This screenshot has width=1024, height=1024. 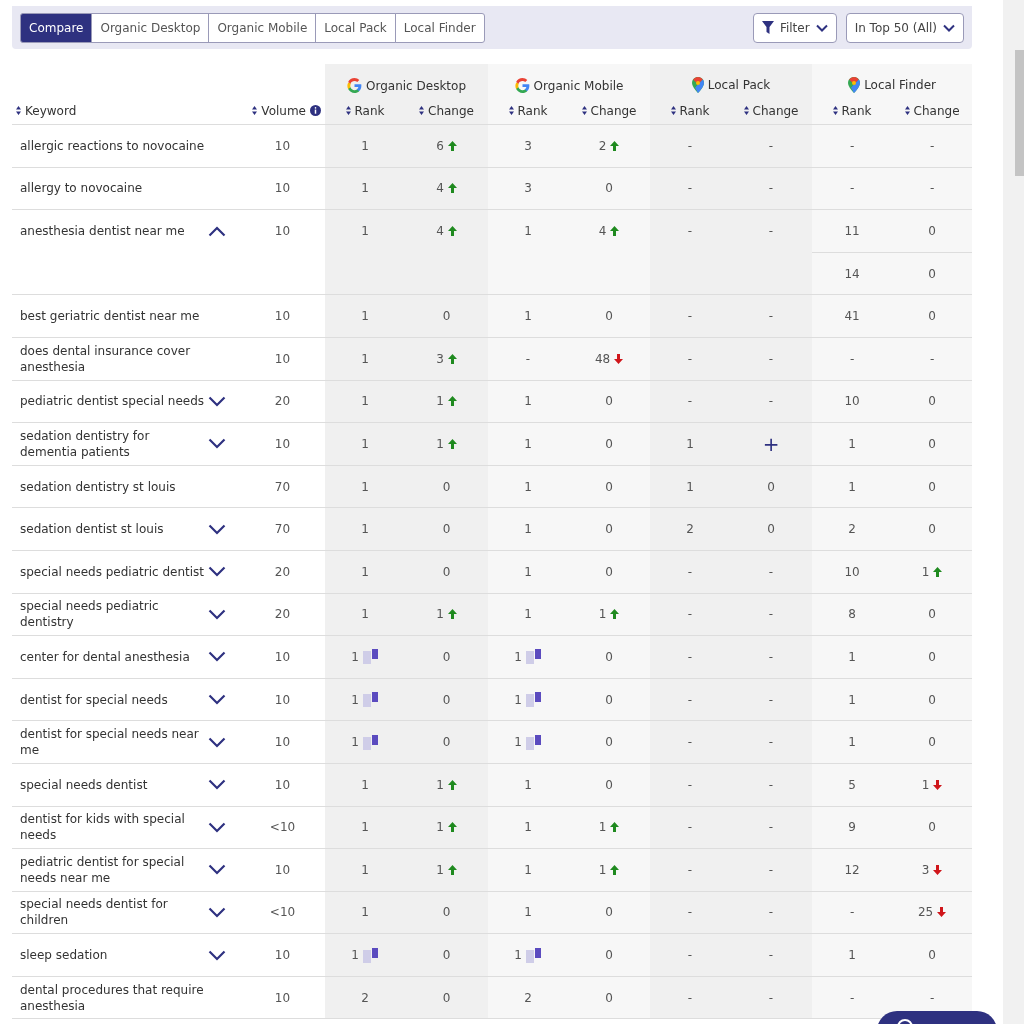 What do you see at coordinates (315, 111) in the screenshot?
I see `info-icon` at bounding box center [315, 111].